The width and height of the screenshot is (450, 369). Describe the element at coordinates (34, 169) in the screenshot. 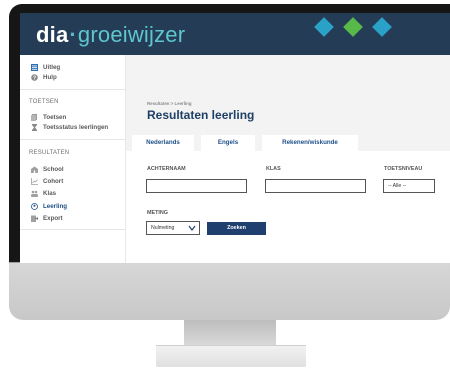

I see `school-icon` at that location.